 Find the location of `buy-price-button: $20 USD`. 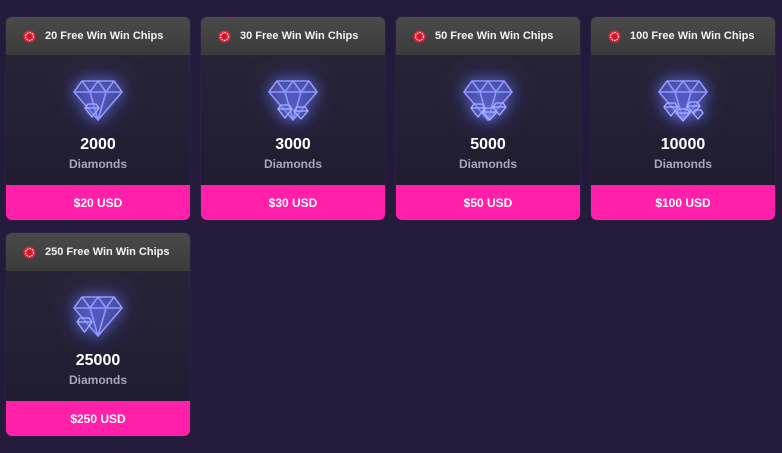

buy-price-button: $20 USD is located at coordinates (98, 202).